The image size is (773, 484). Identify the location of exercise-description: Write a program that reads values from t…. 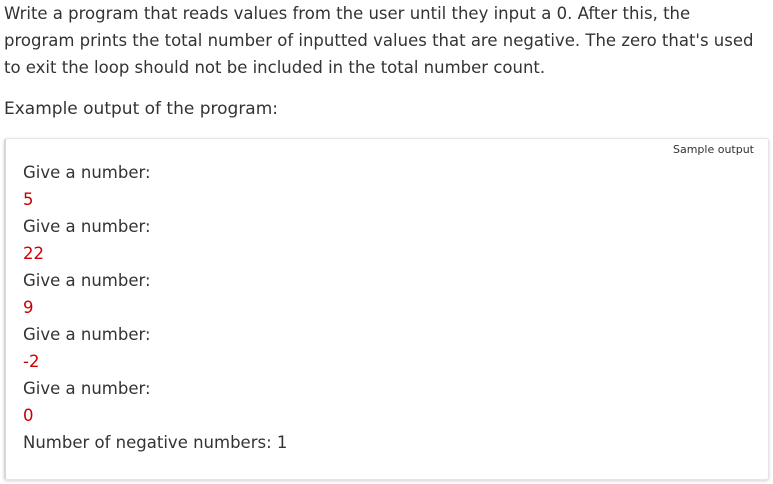
(379, 40).